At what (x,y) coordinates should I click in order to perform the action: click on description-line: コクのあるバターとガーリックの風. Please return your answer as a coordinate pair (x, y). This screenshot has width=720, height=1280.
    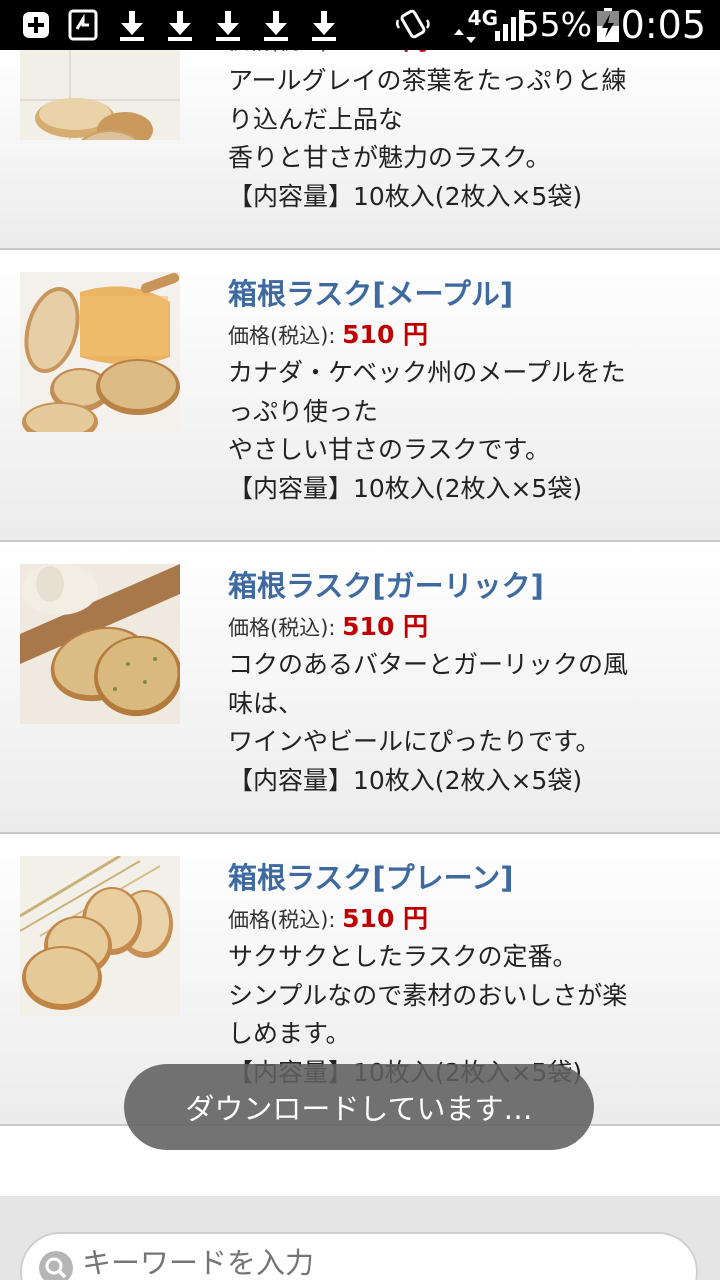
    Looking at the image, I should click on (428, 664).